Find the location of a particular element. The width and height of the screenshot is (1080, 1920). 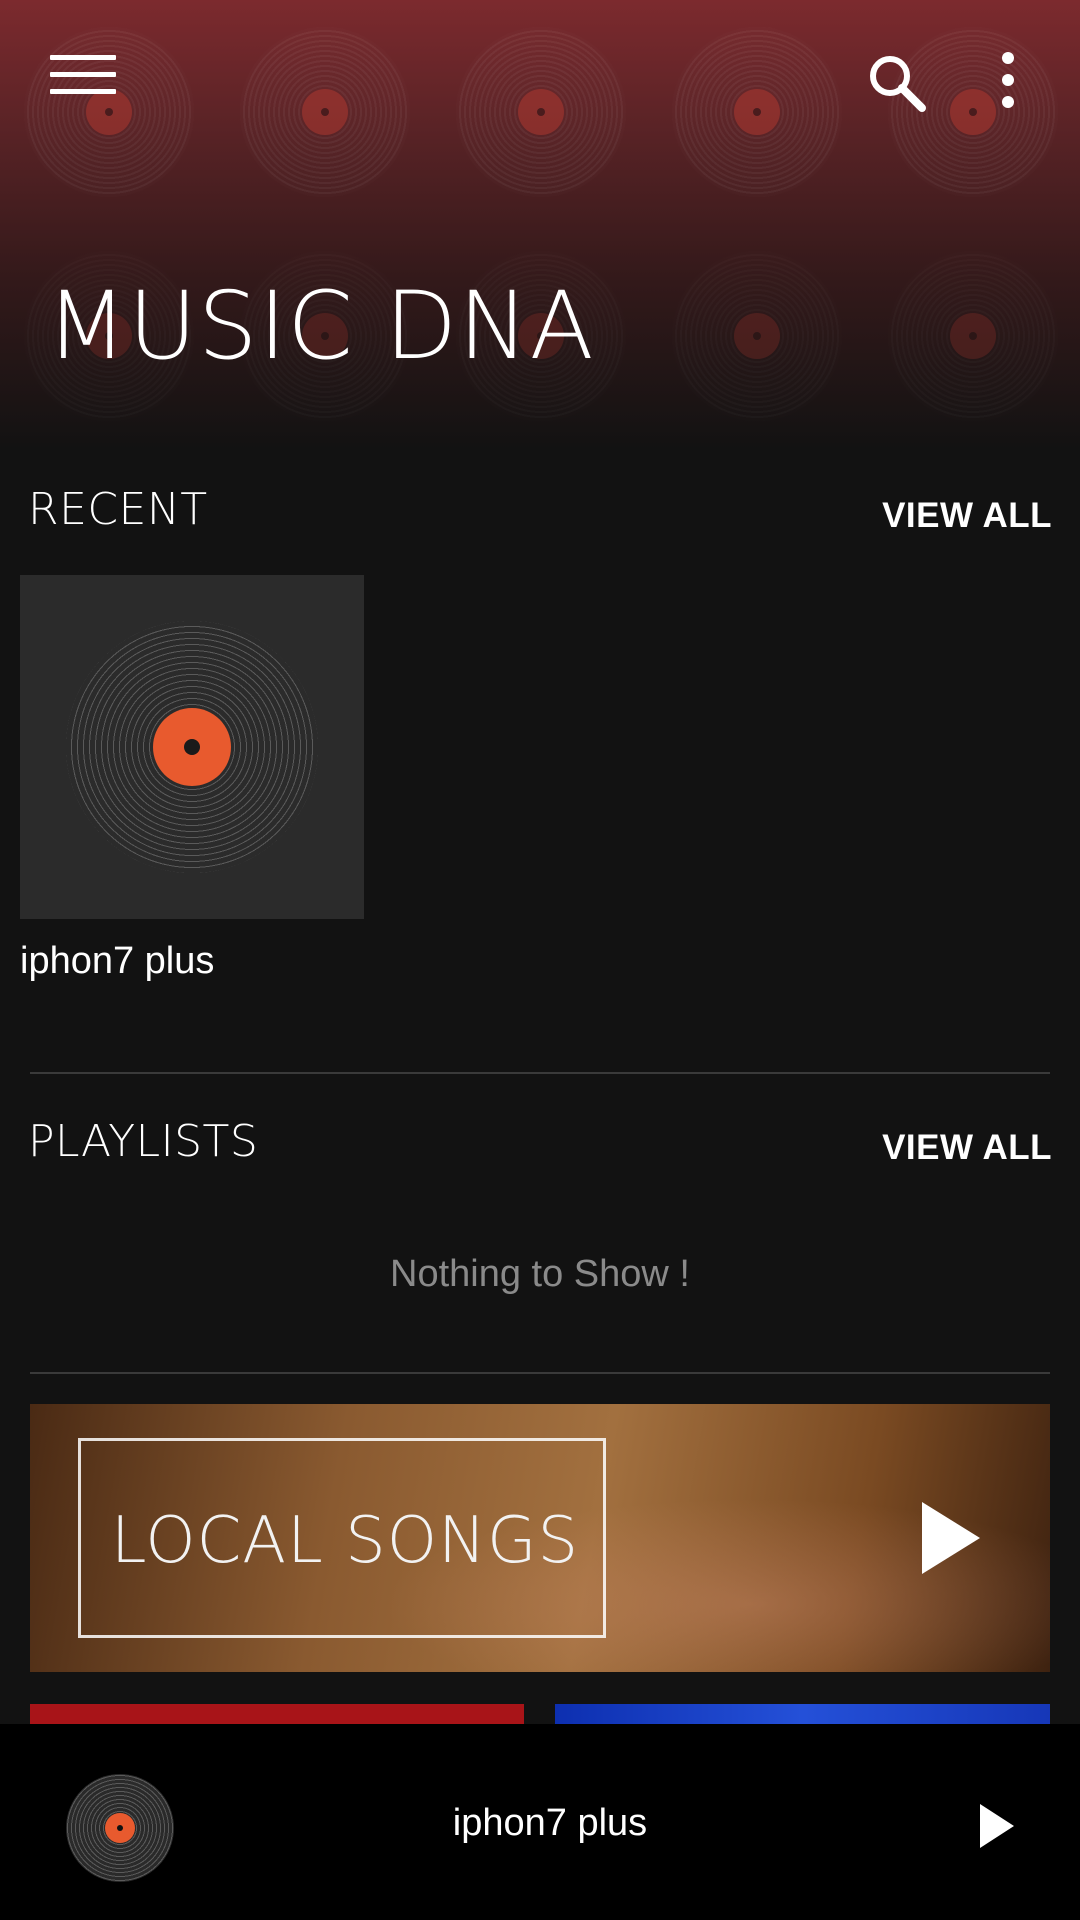

playlists-view-all-button: VIEW ALL is located at coordinates (967, 1148).